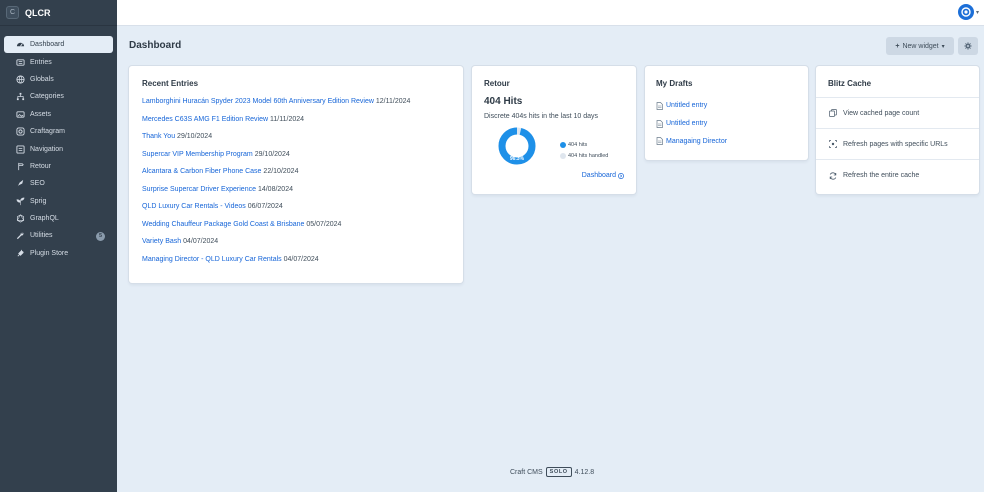 The image size is (984, 492). Describe the element at coordinates (20, 45) in the screenshot. I see `gauge-icon` at that location.